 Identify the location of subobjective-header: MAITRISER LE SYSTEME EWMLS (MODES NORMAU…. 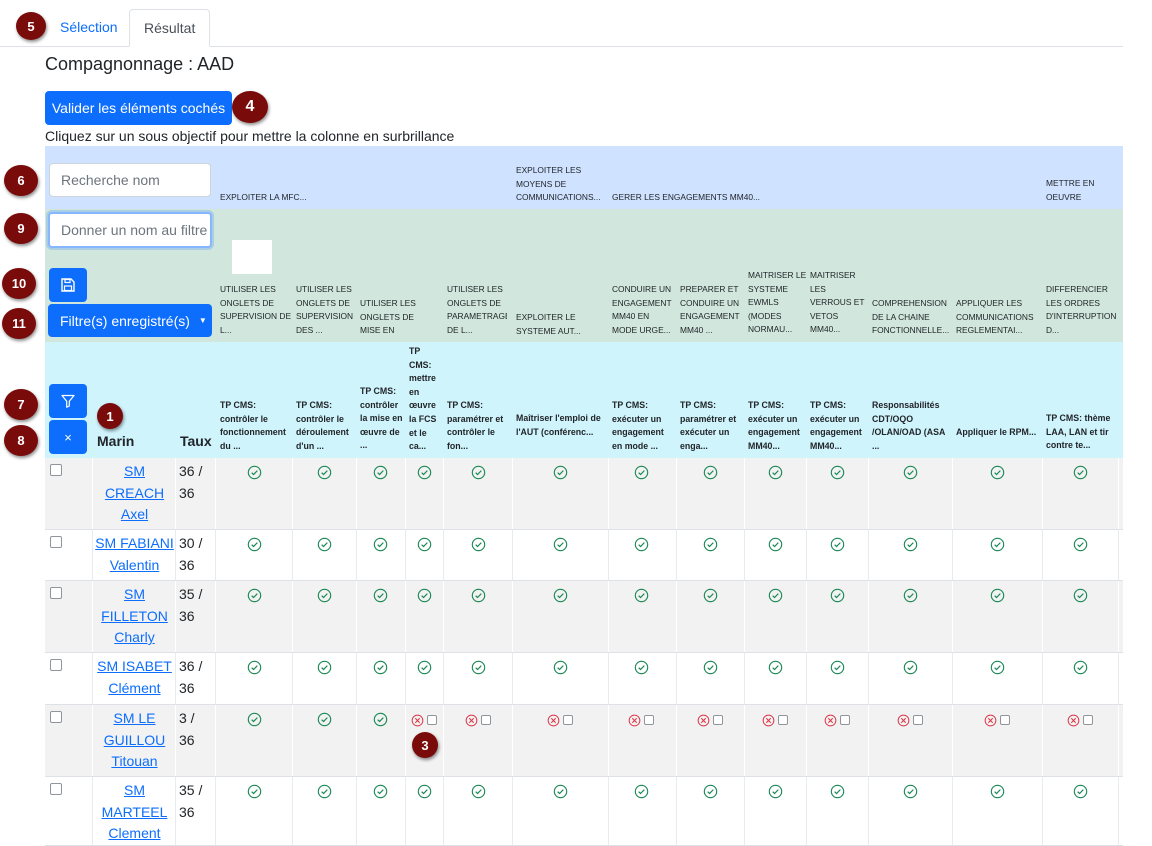
(778, 303).